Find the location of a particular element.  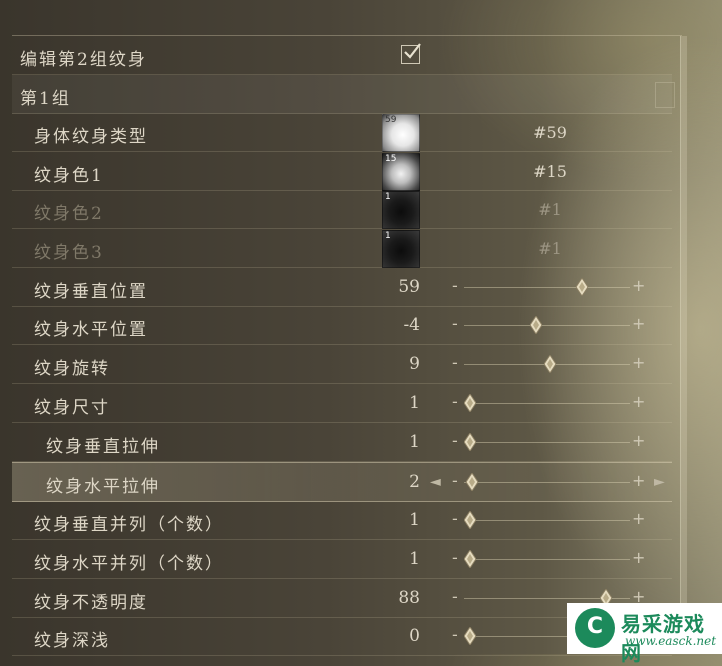

checkmark-icon is located at coordinates (412, 51).